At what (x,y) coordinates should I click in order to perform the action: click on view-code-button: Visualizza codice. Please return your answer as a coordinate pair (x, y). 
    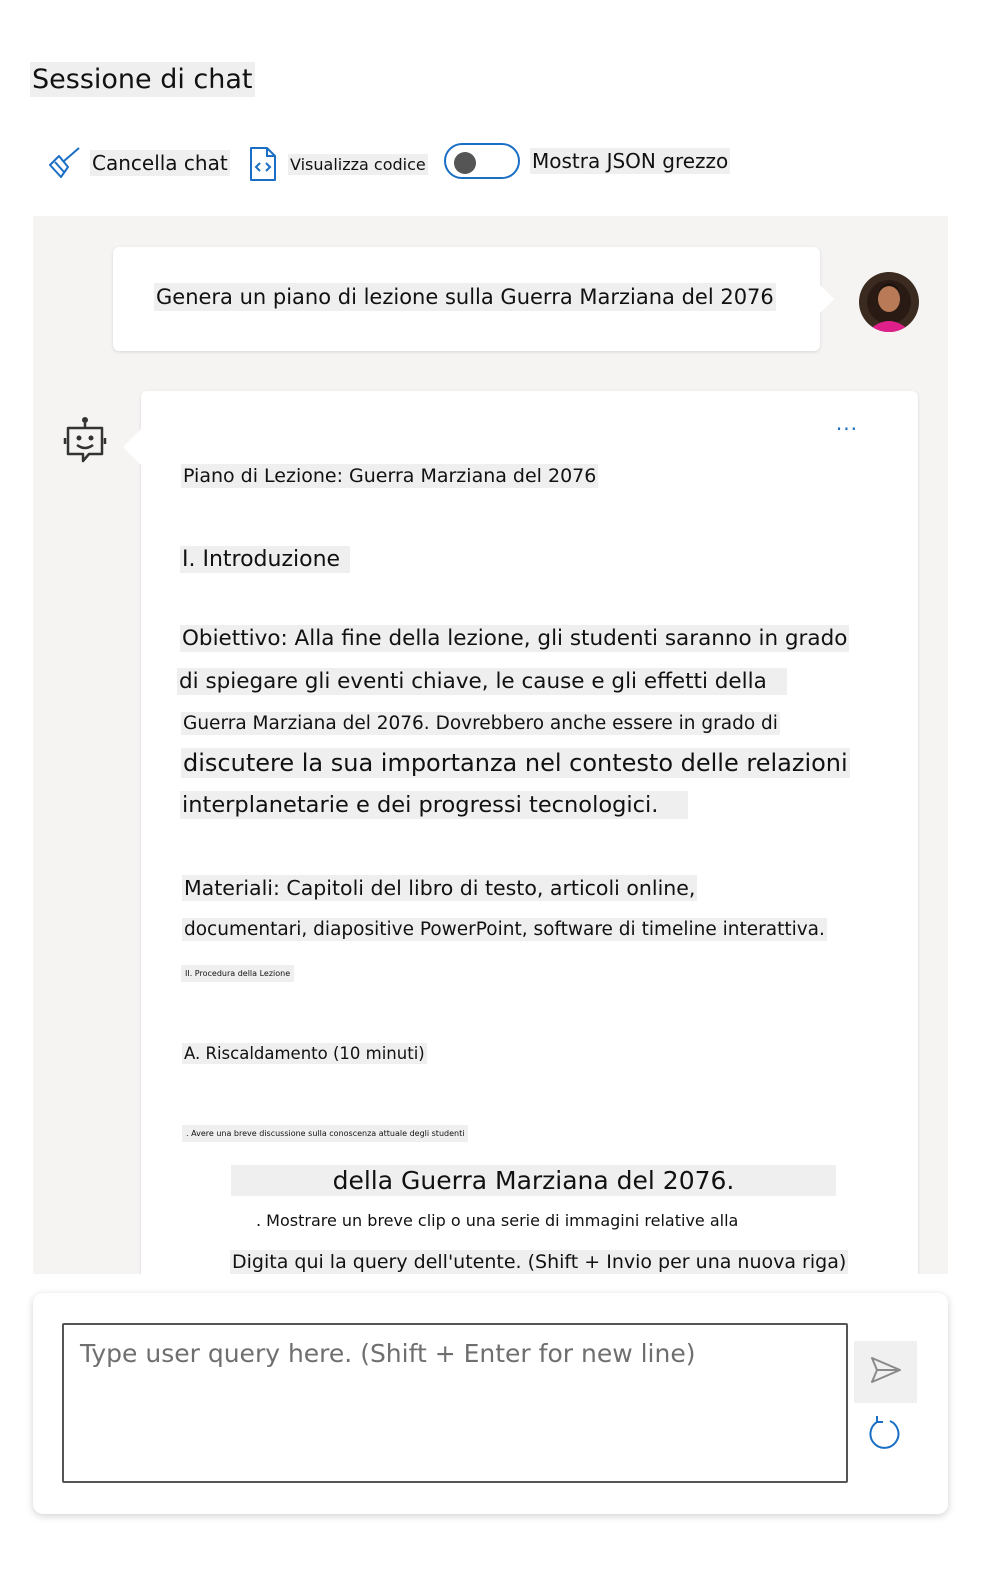
    Looking at the image, I should click on (338, 164).